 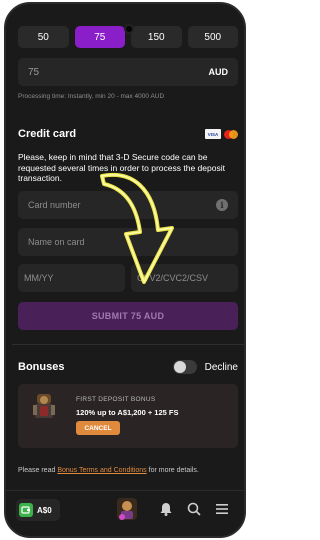 I want to click on card-brands: VISA, so click(x=221, y=134).